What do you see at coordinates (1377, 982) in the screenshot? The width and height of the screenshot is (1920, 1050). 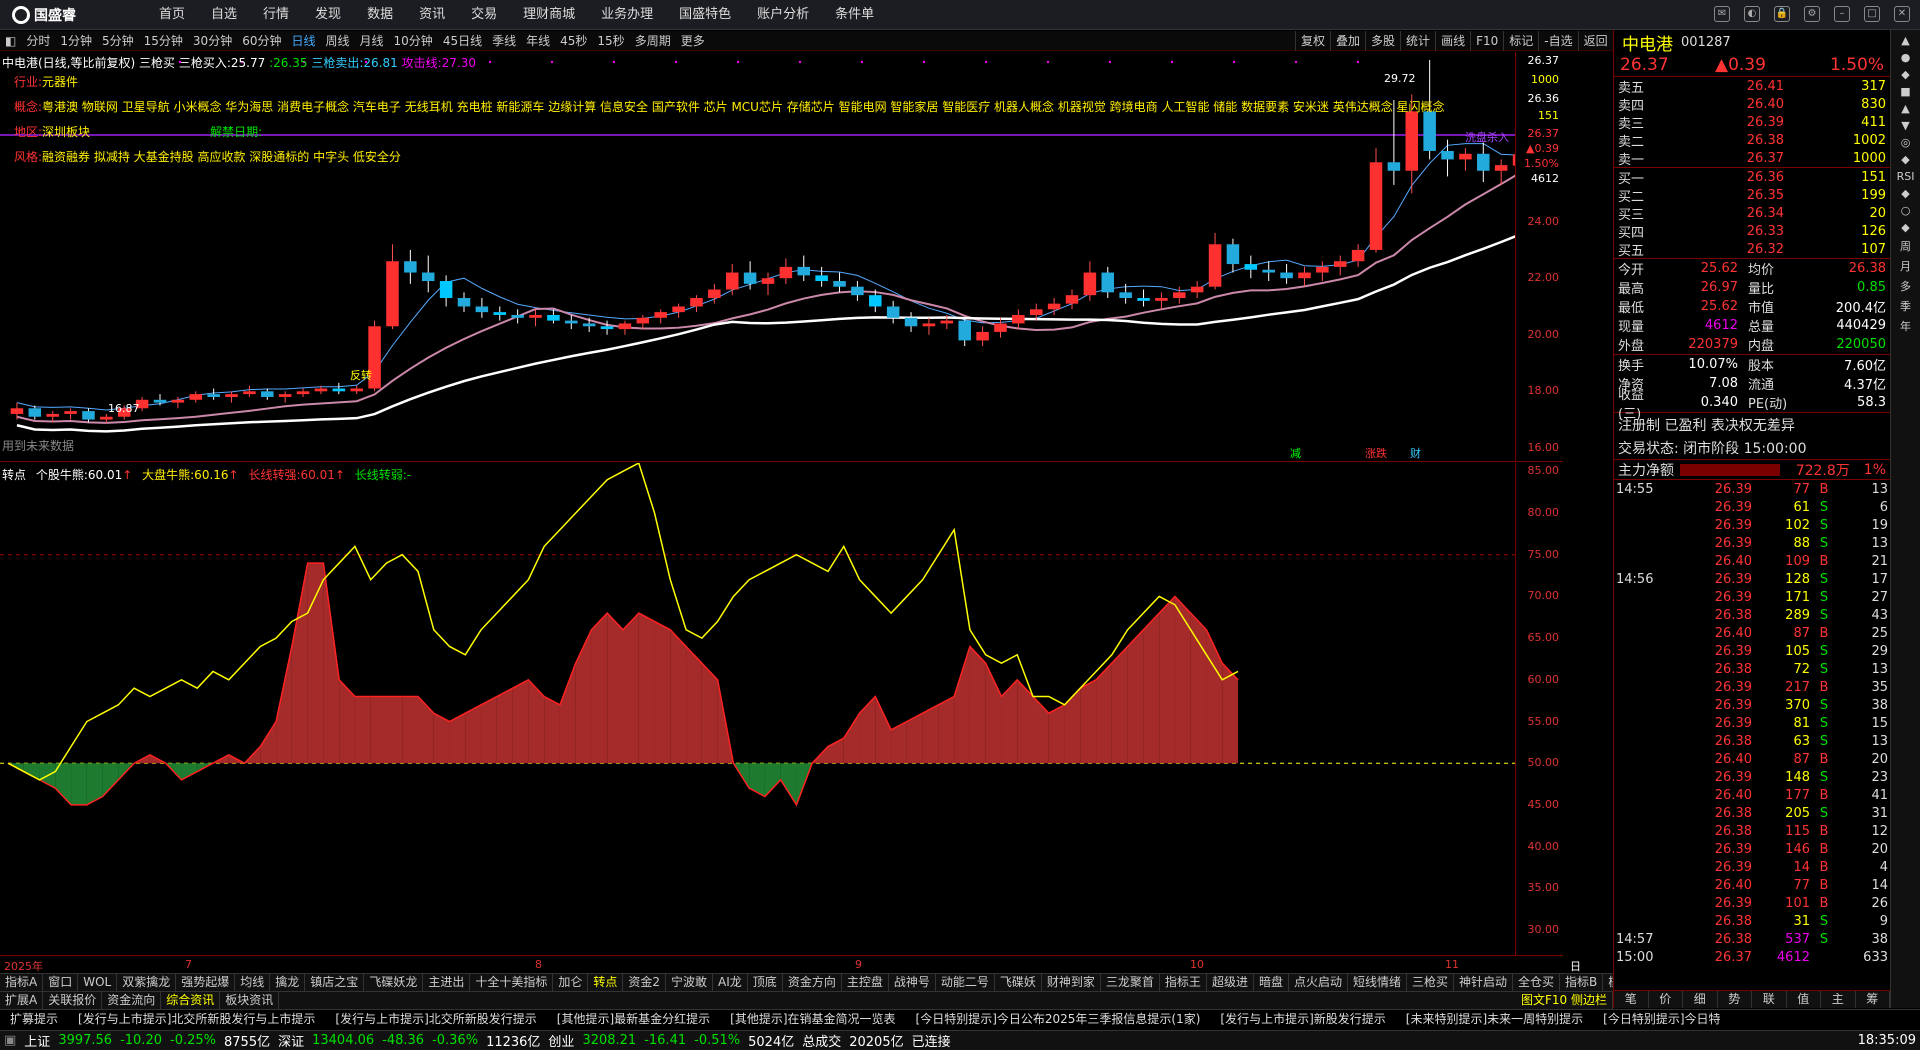 I see `indicator-tab: 短线情绪` at bounding box center [1377, 982].